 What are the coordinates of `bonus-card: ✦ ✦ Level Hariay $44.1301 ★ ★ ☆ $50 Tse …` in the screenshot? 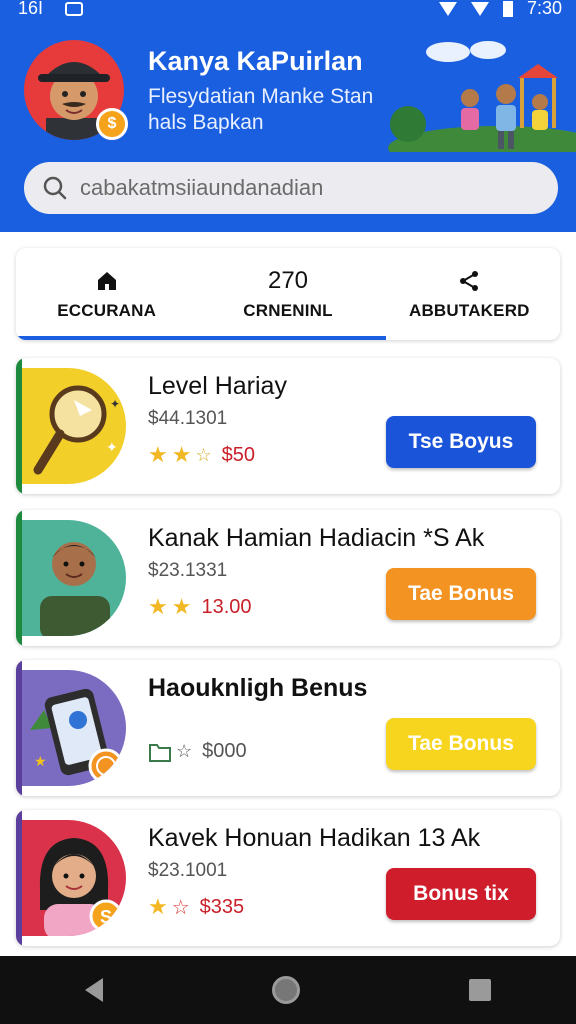 It's located at (288, 426).